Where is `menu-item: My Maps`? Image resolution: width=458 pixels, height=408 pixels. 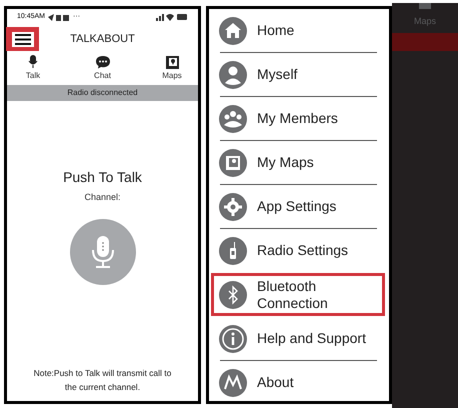
menu-item: My Maps is located at coordinates (299, 162).